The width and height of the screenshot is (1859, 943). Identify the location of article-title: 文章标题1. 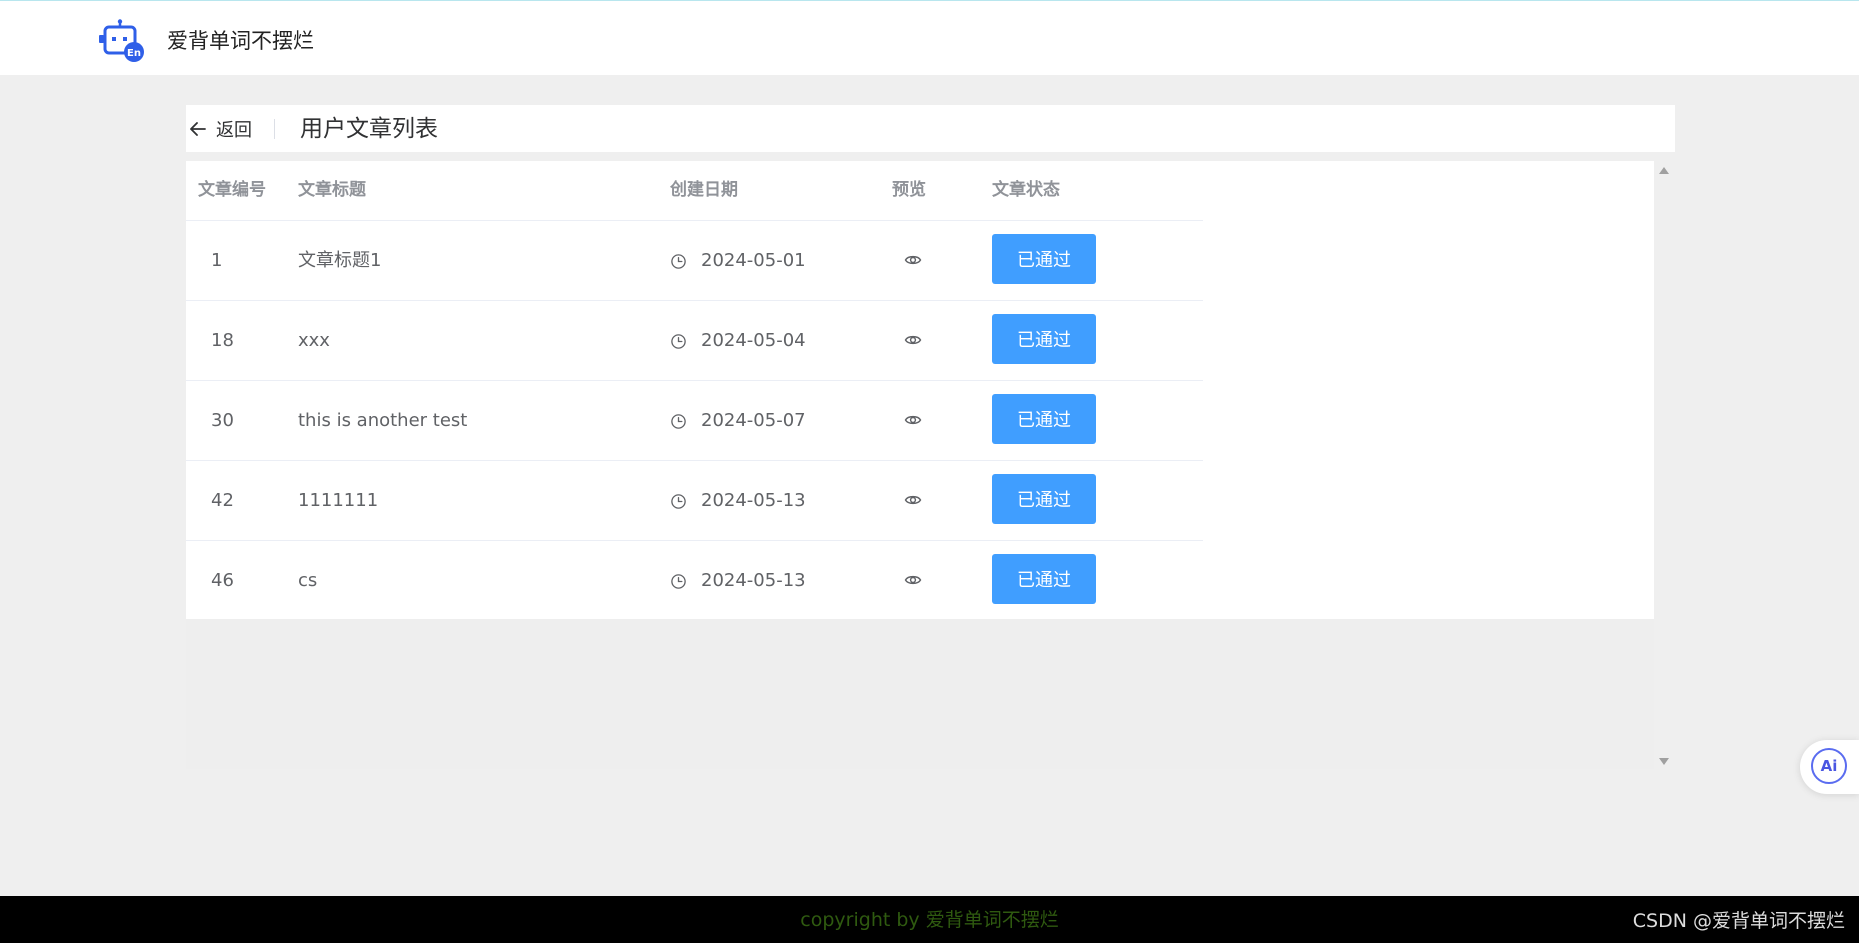
(340, 260).